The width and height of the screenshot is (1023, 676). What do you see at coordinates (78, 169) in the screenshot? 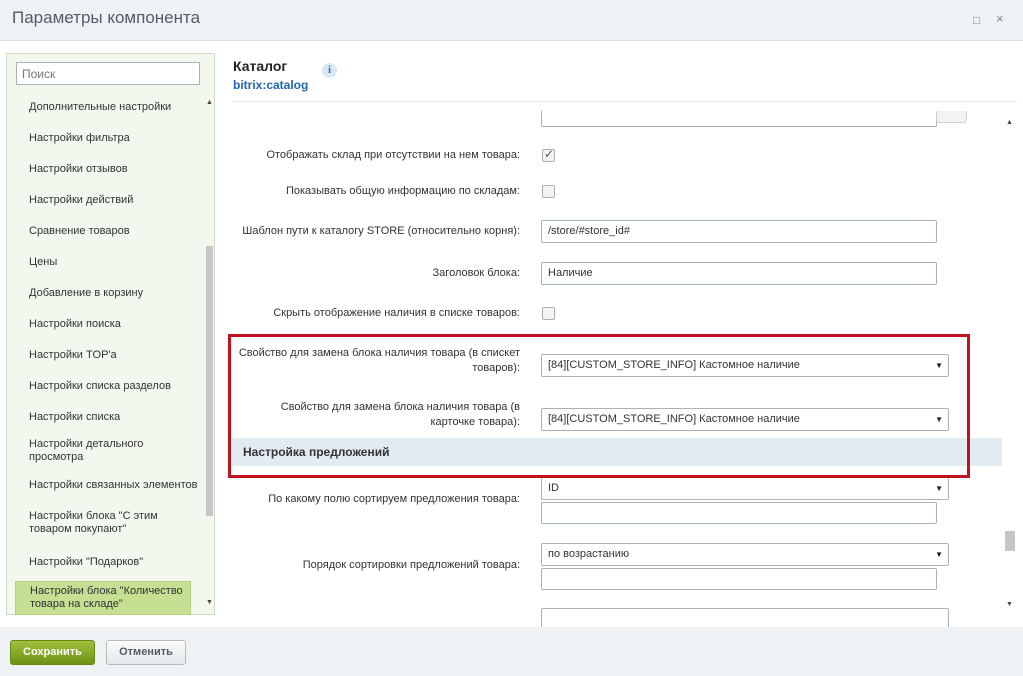
I see `sidebar-item-label: Настройки отзывов` at bounding box center [78, 169].